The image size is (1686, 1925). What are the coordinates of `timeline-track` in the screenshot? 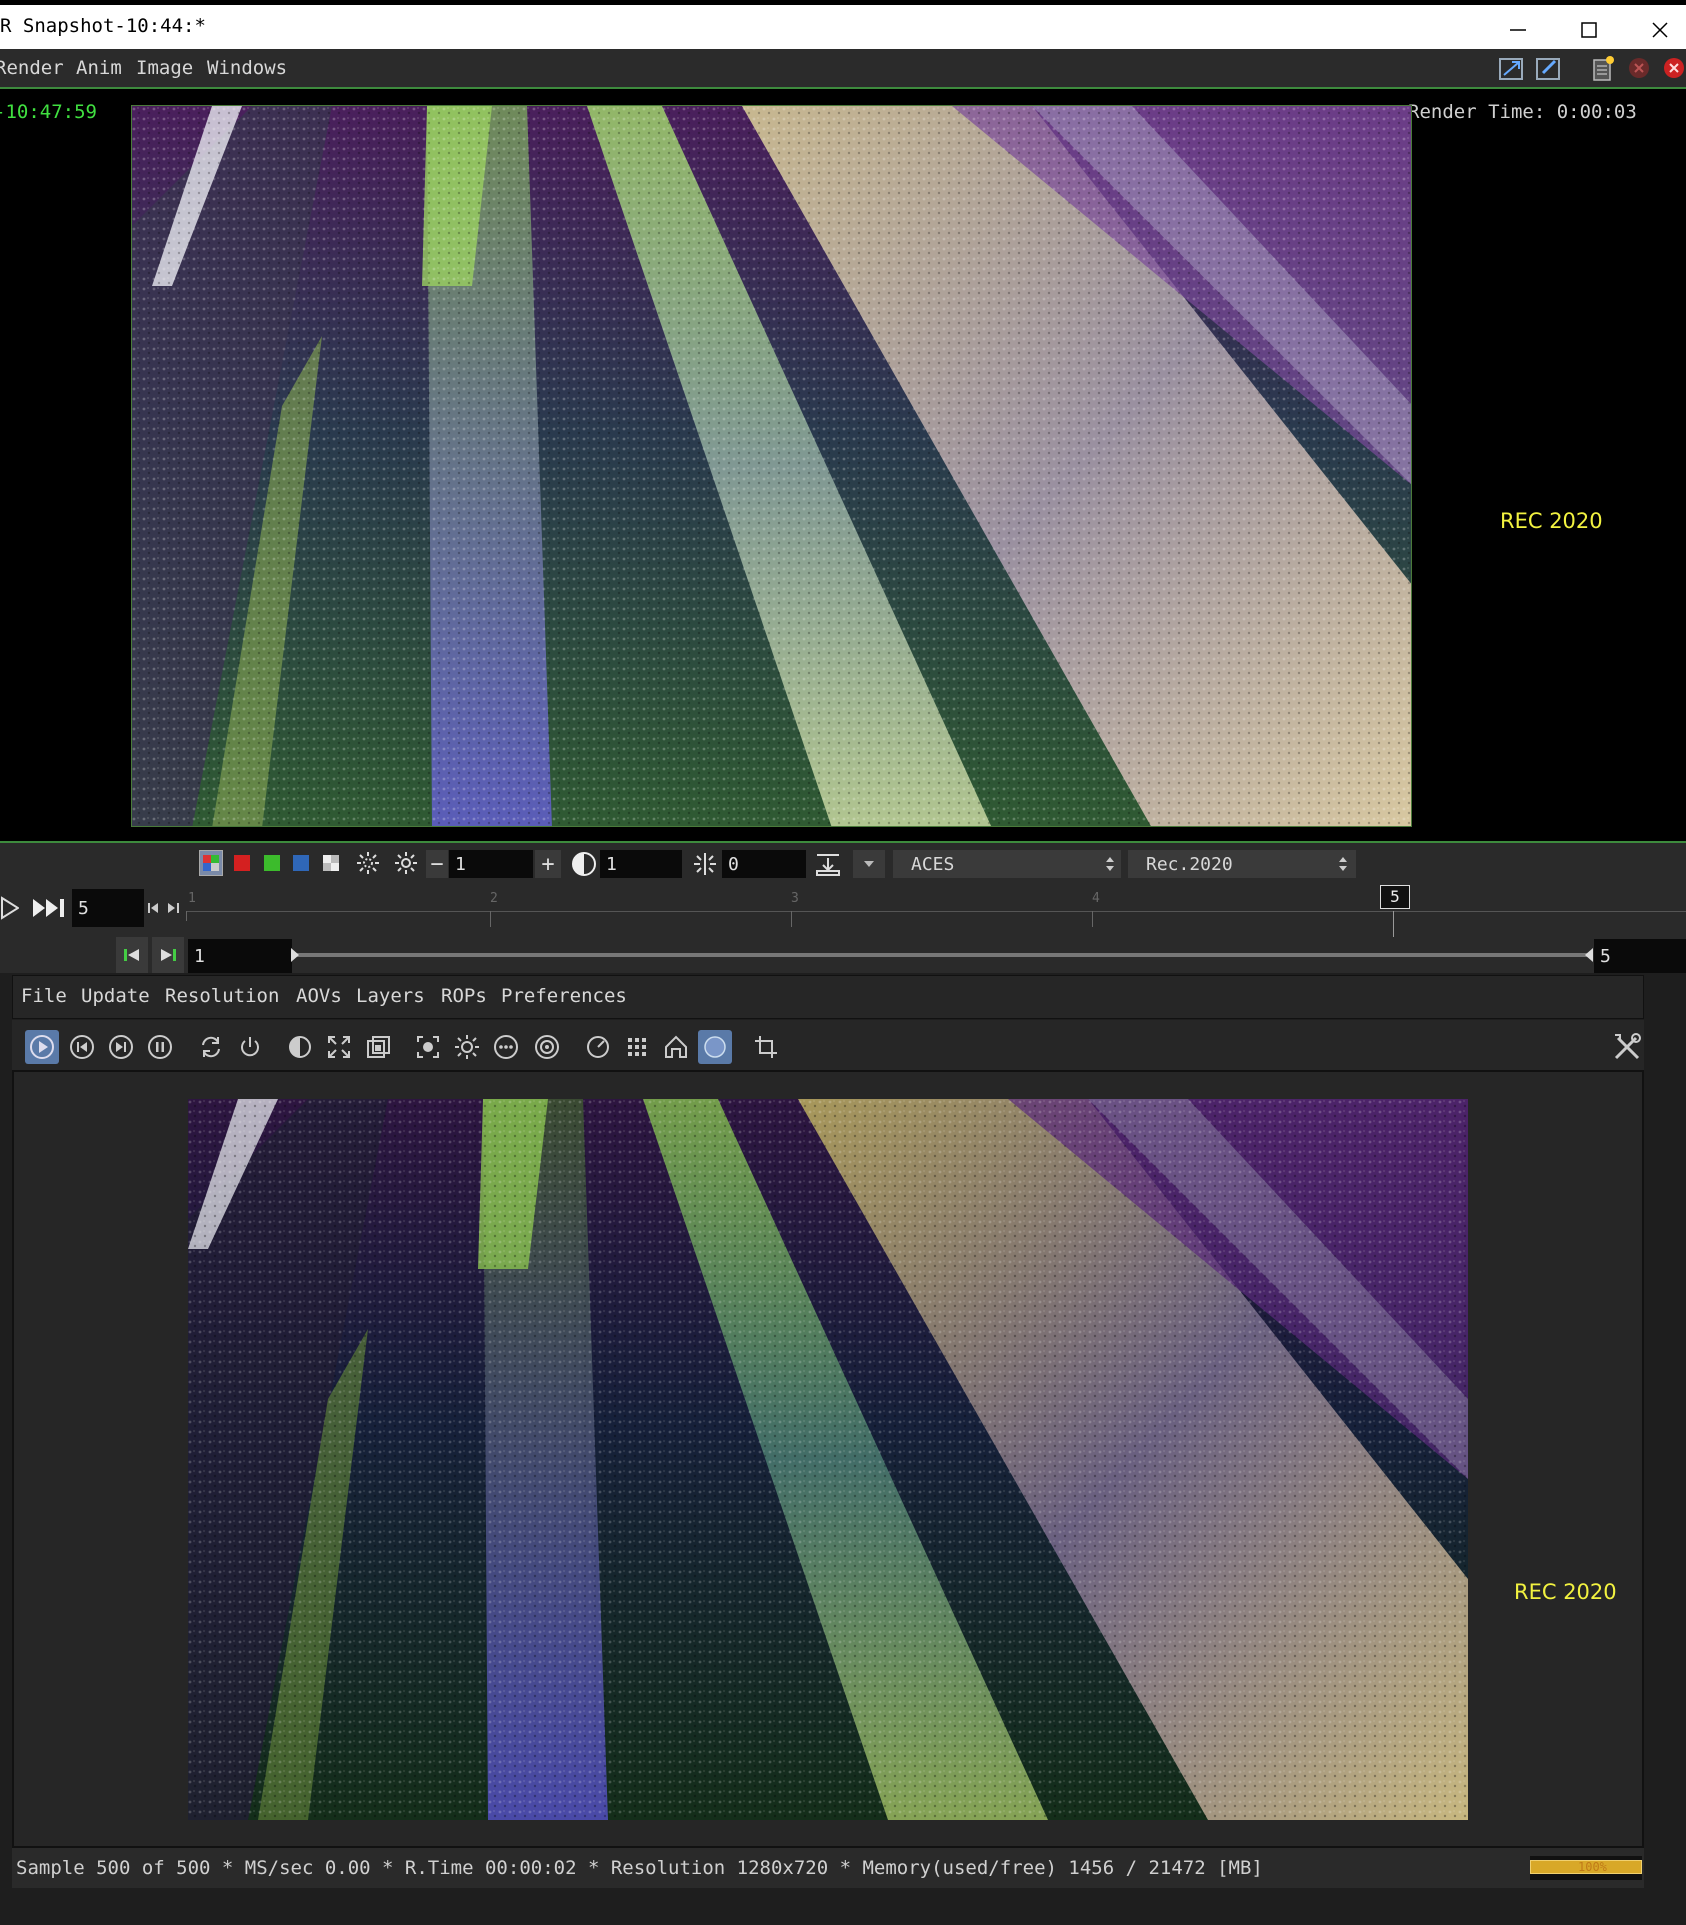 It's located at (936, 911).